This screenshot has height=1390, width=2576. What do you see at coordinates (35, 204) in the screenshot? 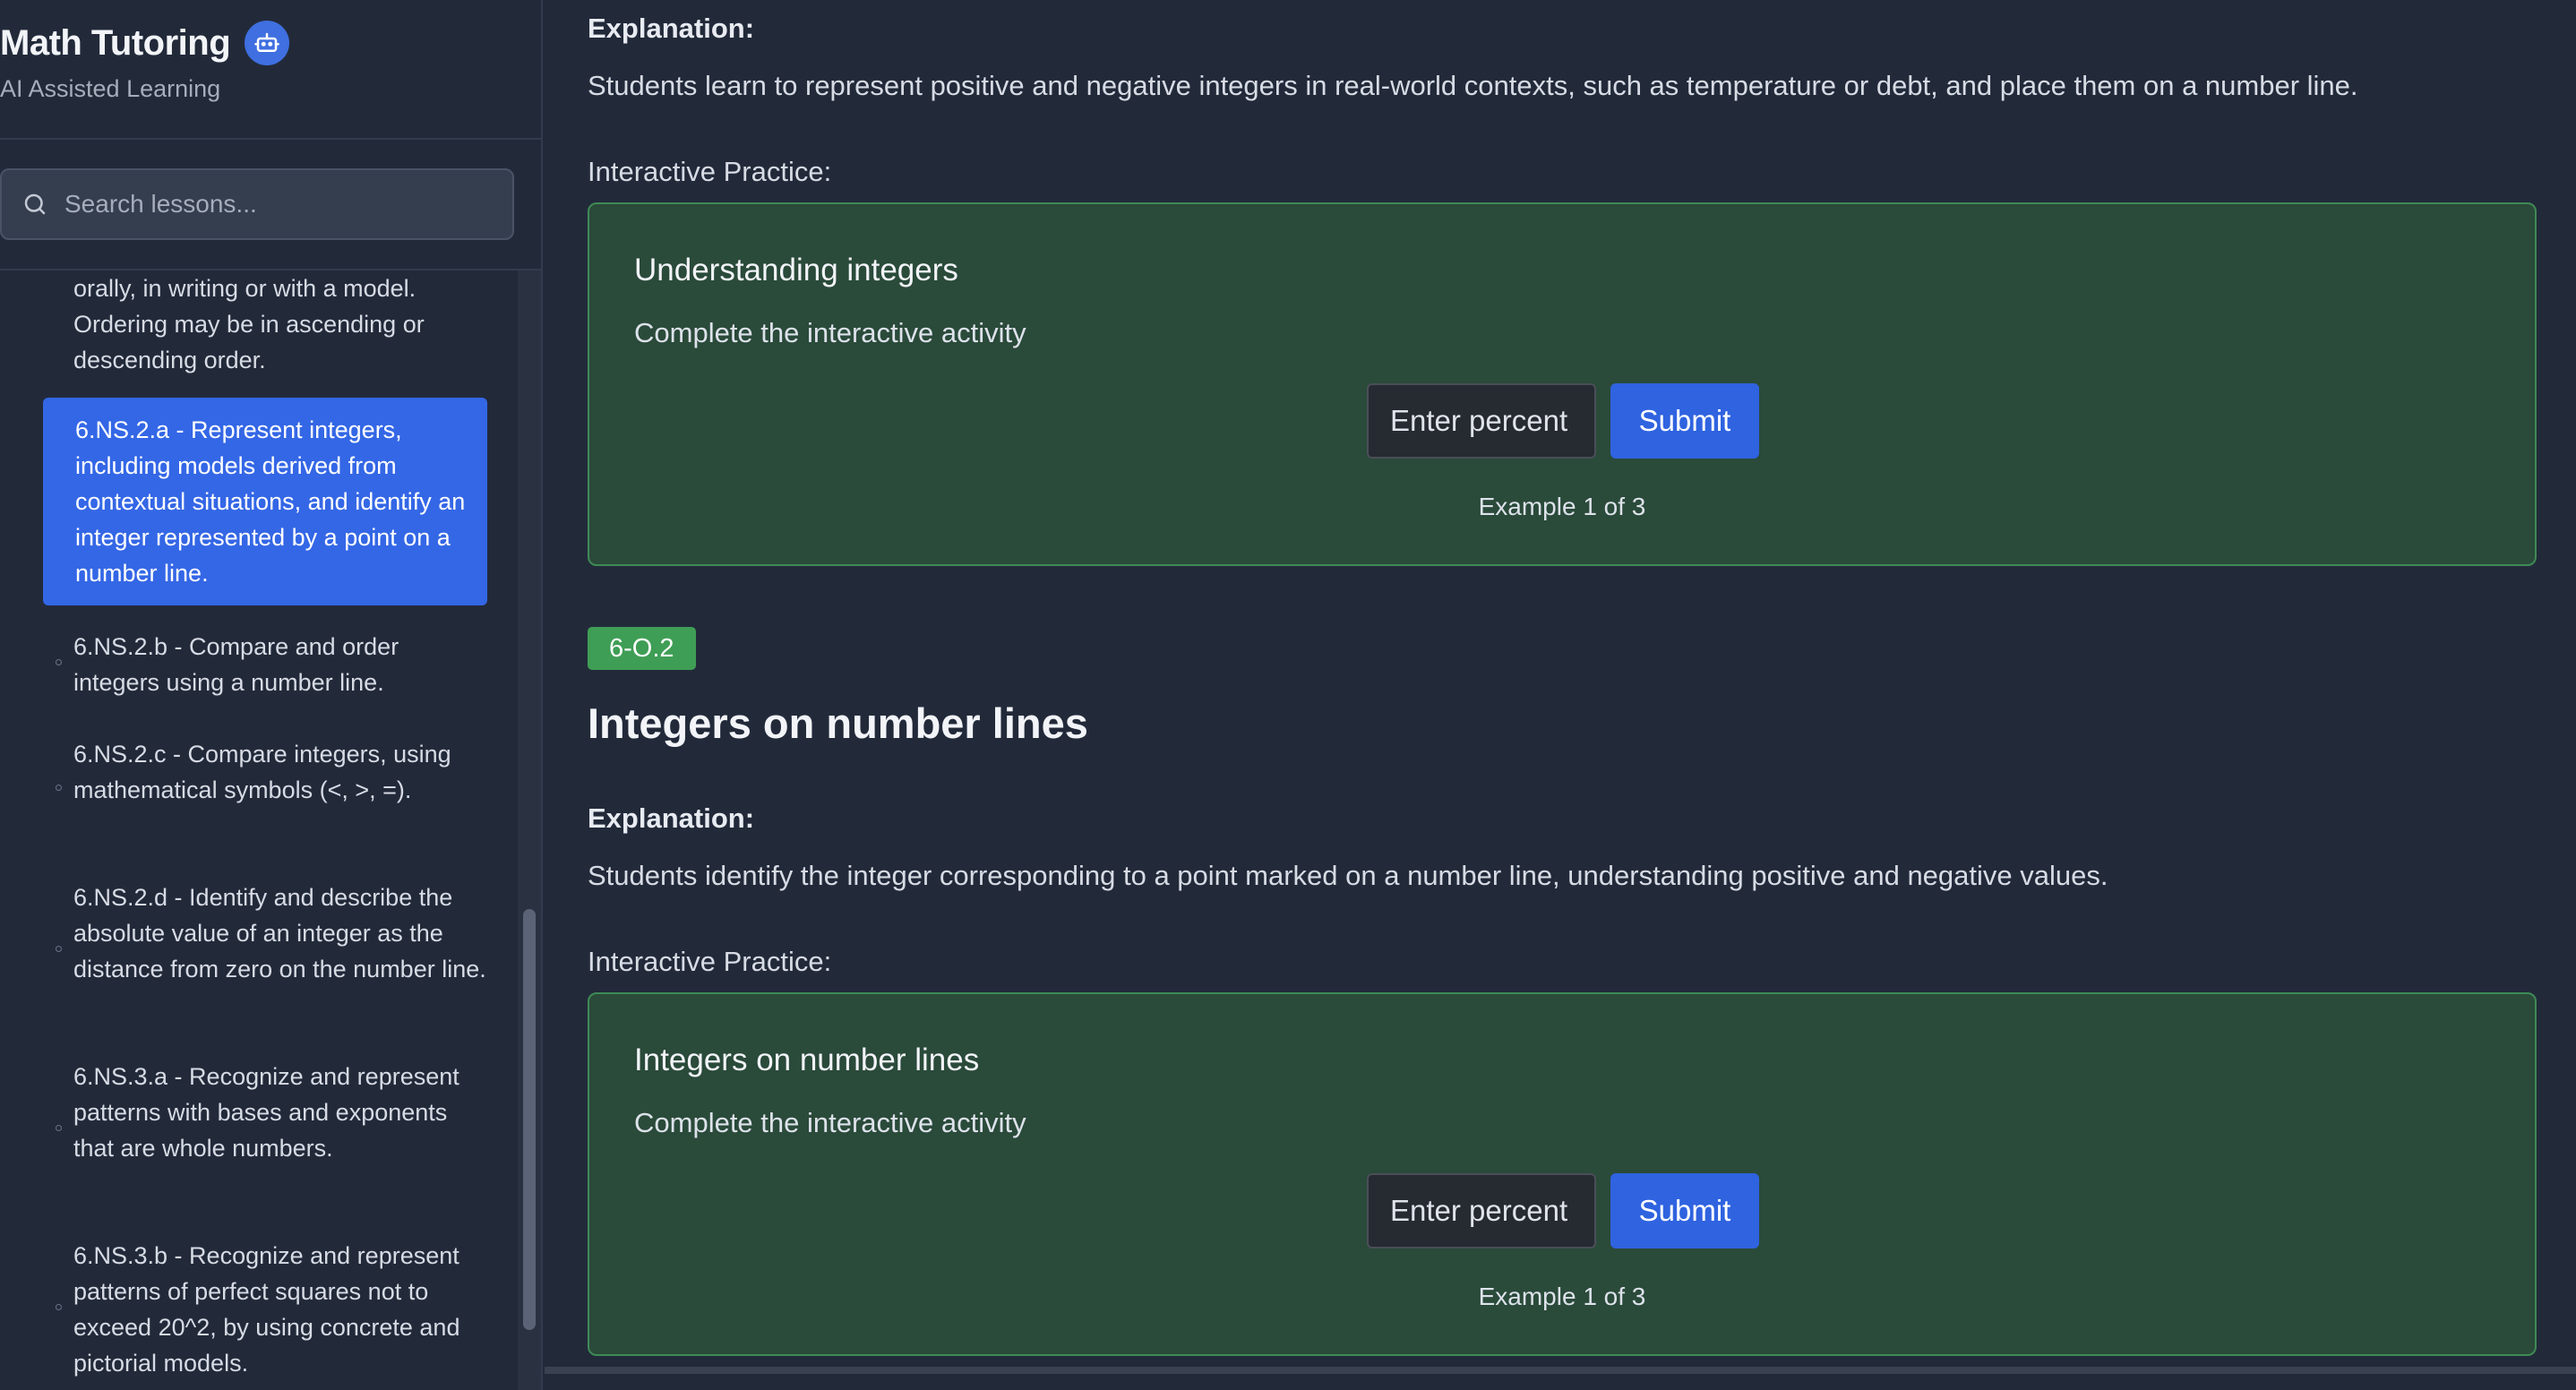
I see `search-icon` at bounding box center [35, 204].